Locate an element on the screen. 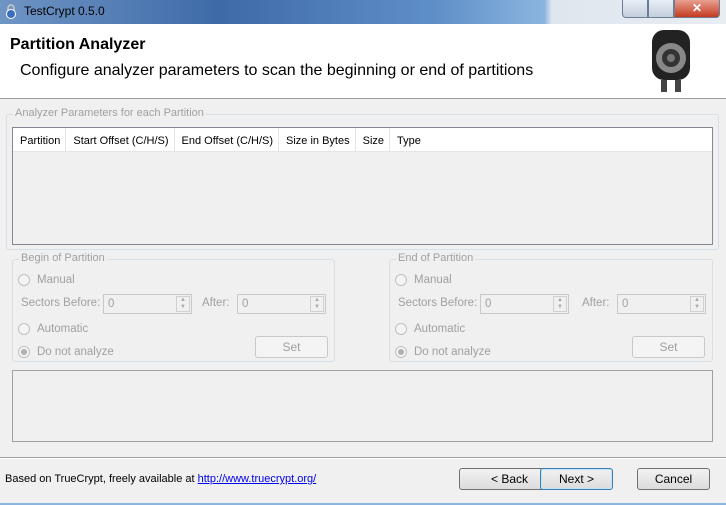  webcam-logo-icon is located at coordinates (671, 61).